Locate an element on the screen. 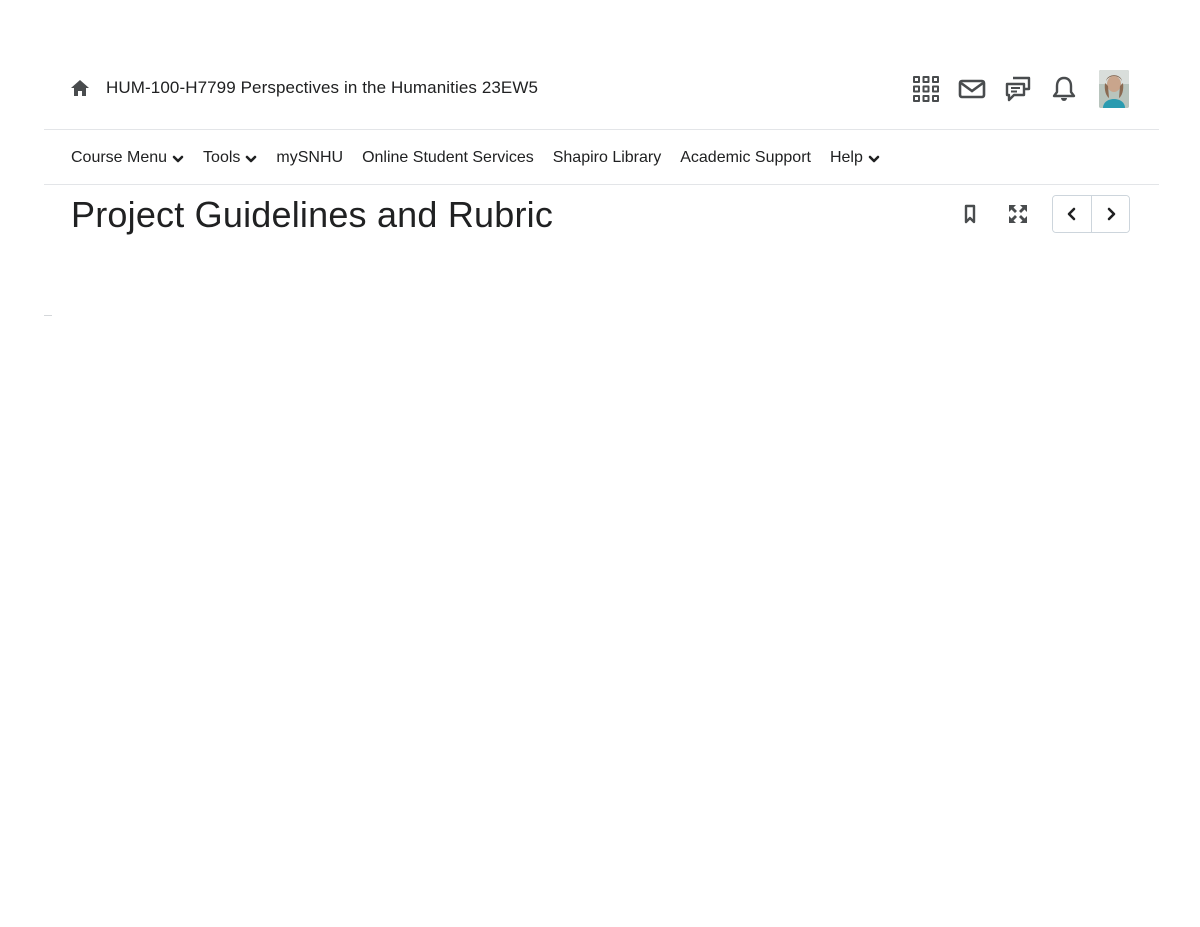 The width and height of the screenshot is (1200, 927). content-divider is located at coordinates (48, 315).